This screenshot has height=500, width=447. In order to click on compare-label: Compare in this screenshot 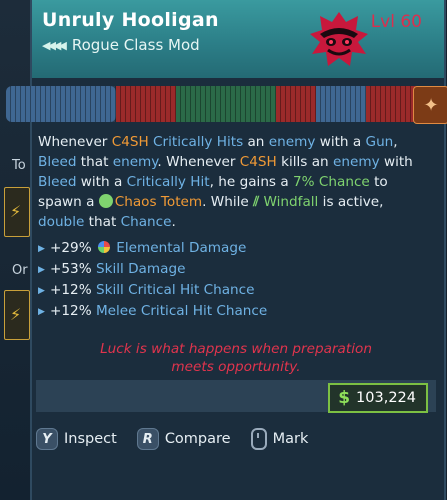, I will do `click(197, 439)`.